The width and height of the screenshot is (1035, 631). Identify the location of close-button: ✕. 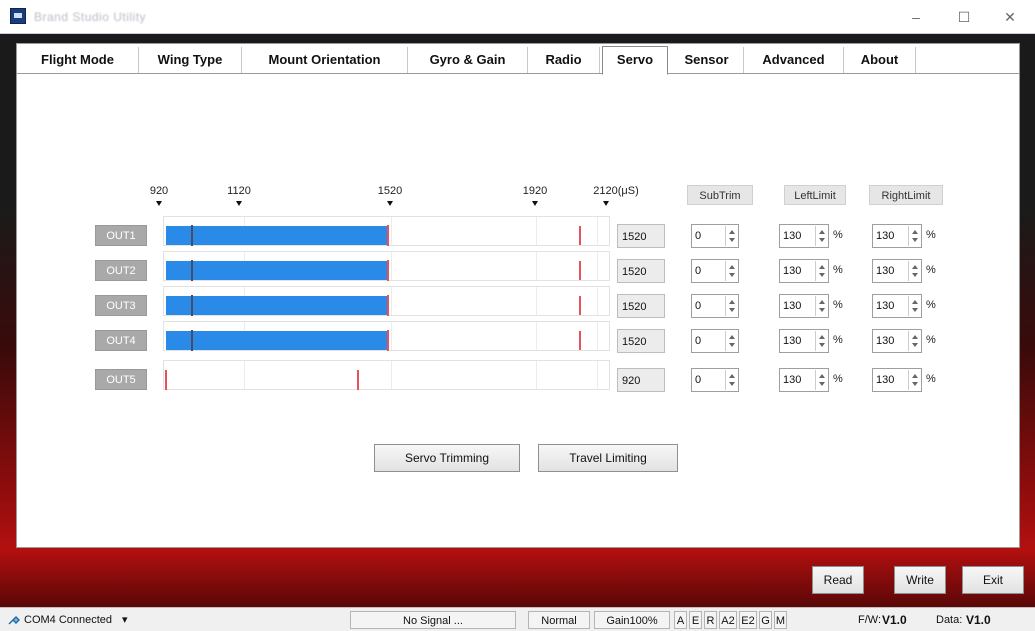
(1010, 17).